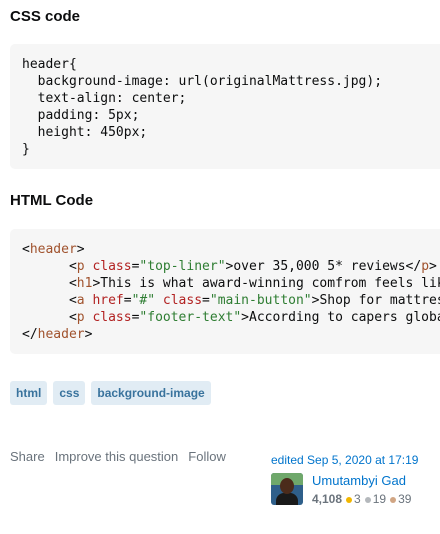  I want to click on tag-css: css, so click(69, 393).